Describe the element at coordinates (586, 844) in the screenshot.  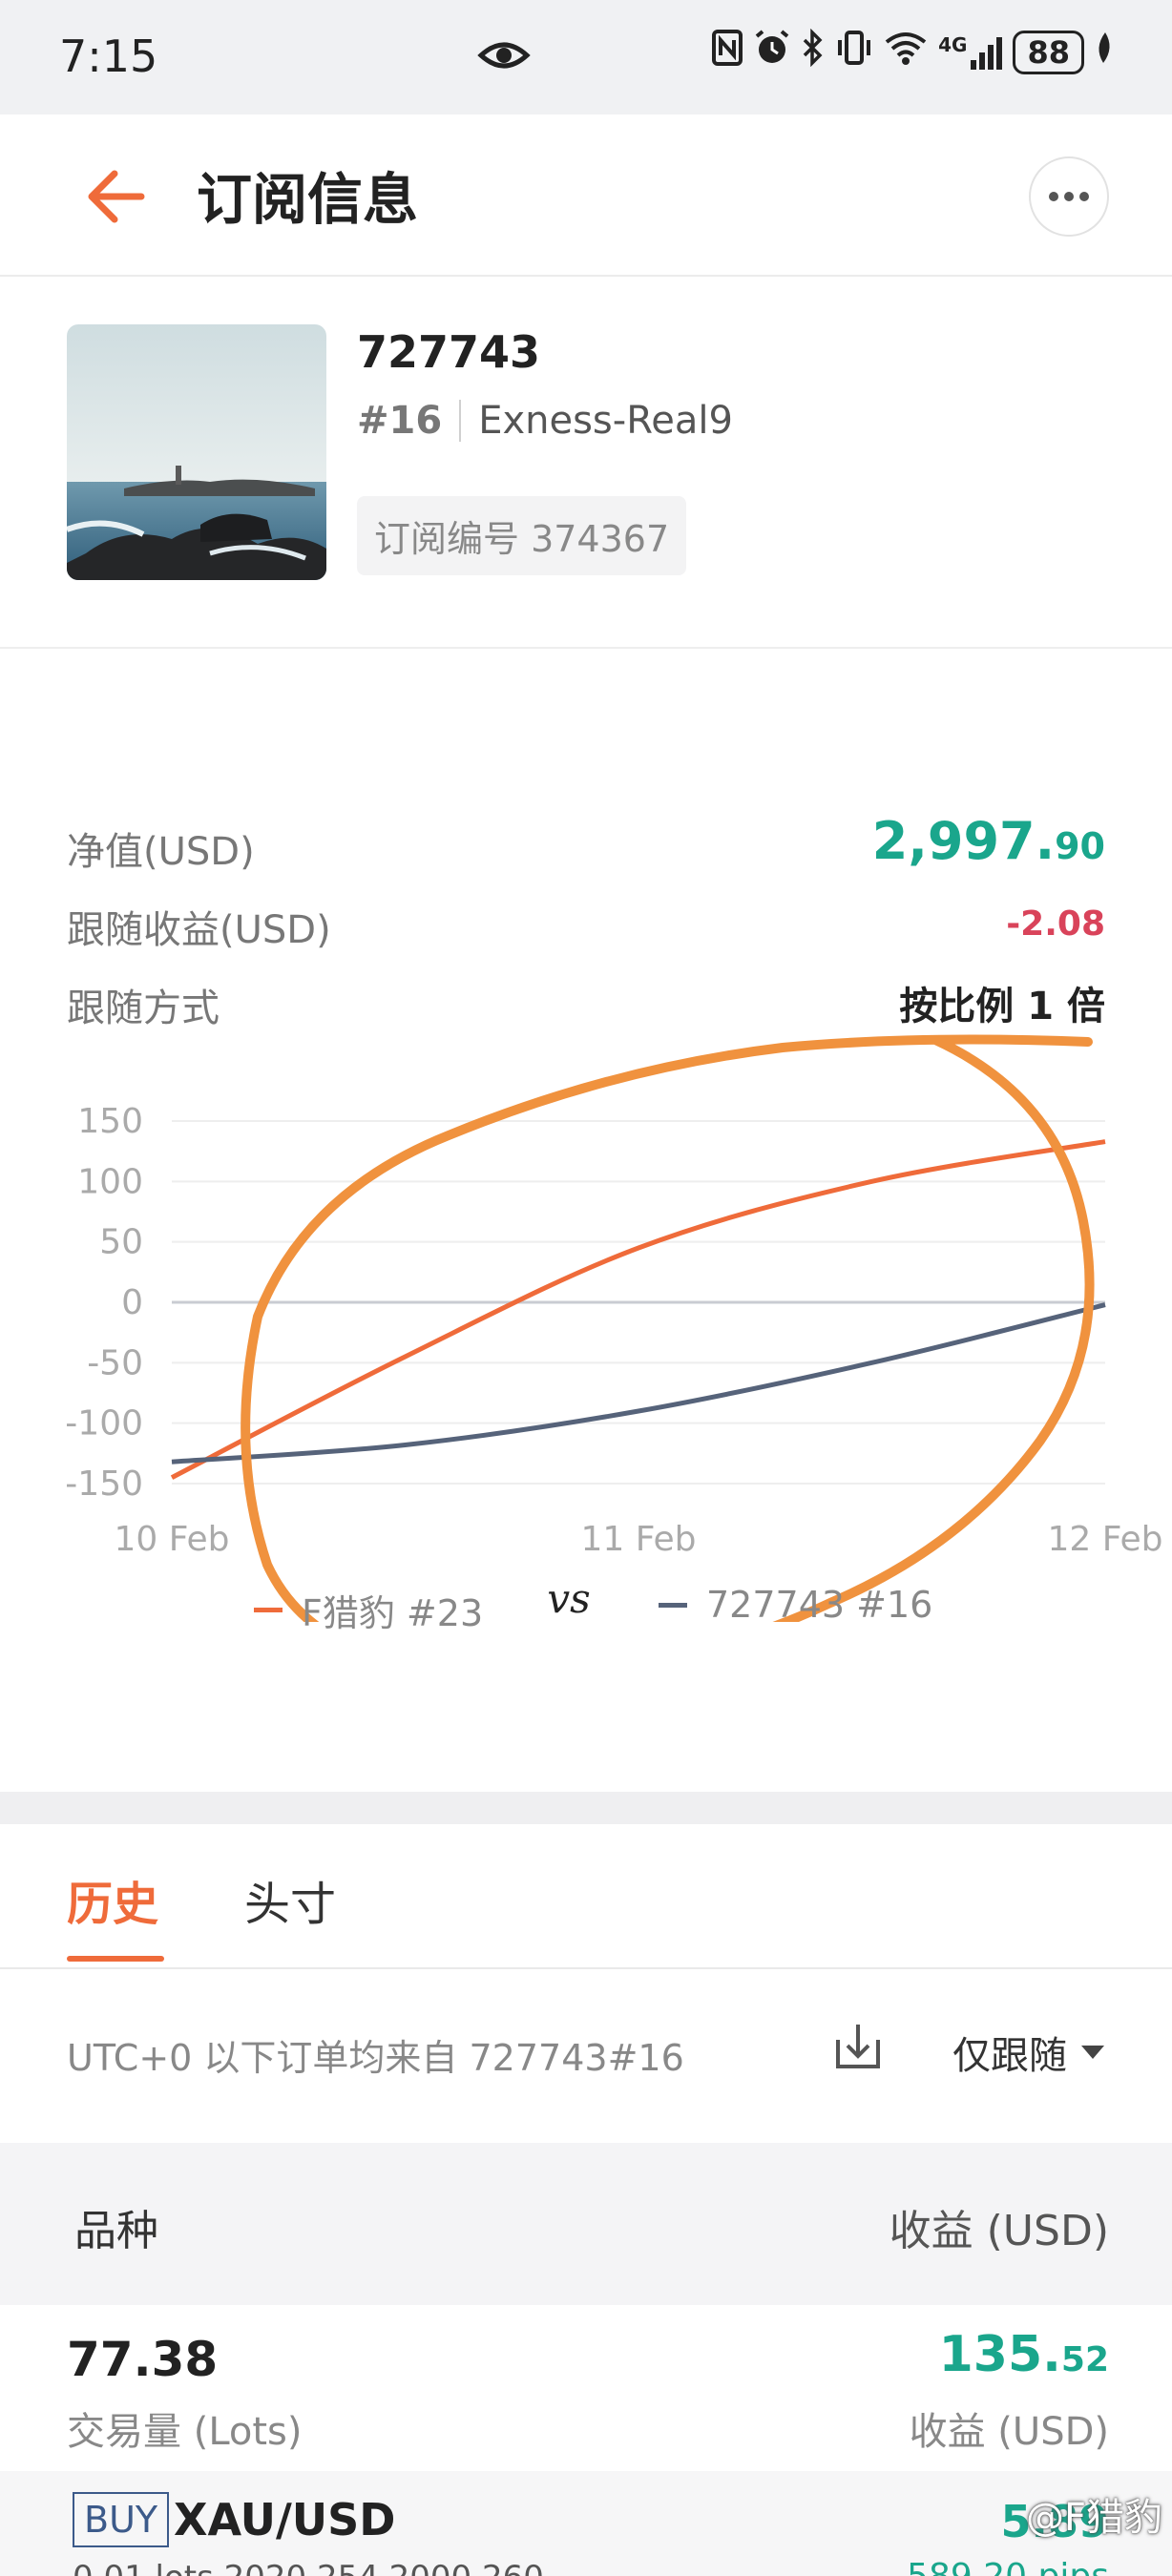
I see `equity-row: 净值(USD) 2,997.90` at that location.